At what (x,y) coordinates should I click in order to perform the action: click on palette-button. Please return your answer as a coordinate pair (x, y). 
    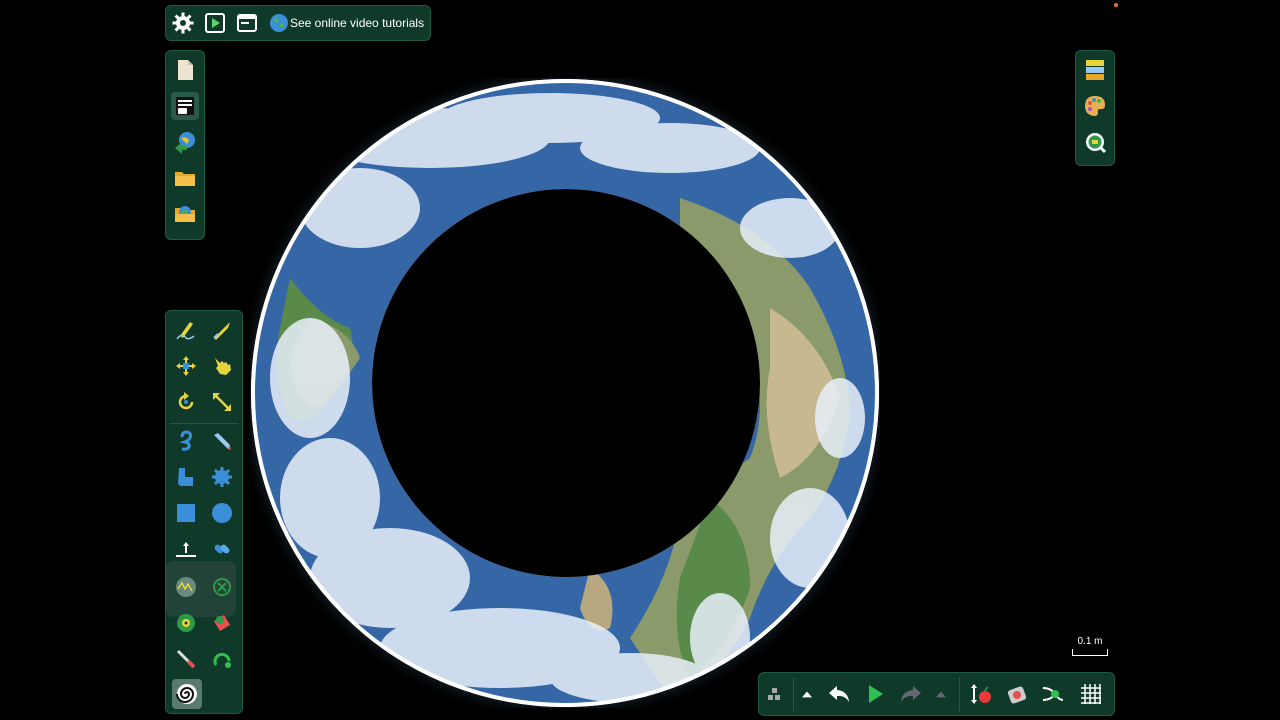
    Looking at the image, I should click on (1095, 106).